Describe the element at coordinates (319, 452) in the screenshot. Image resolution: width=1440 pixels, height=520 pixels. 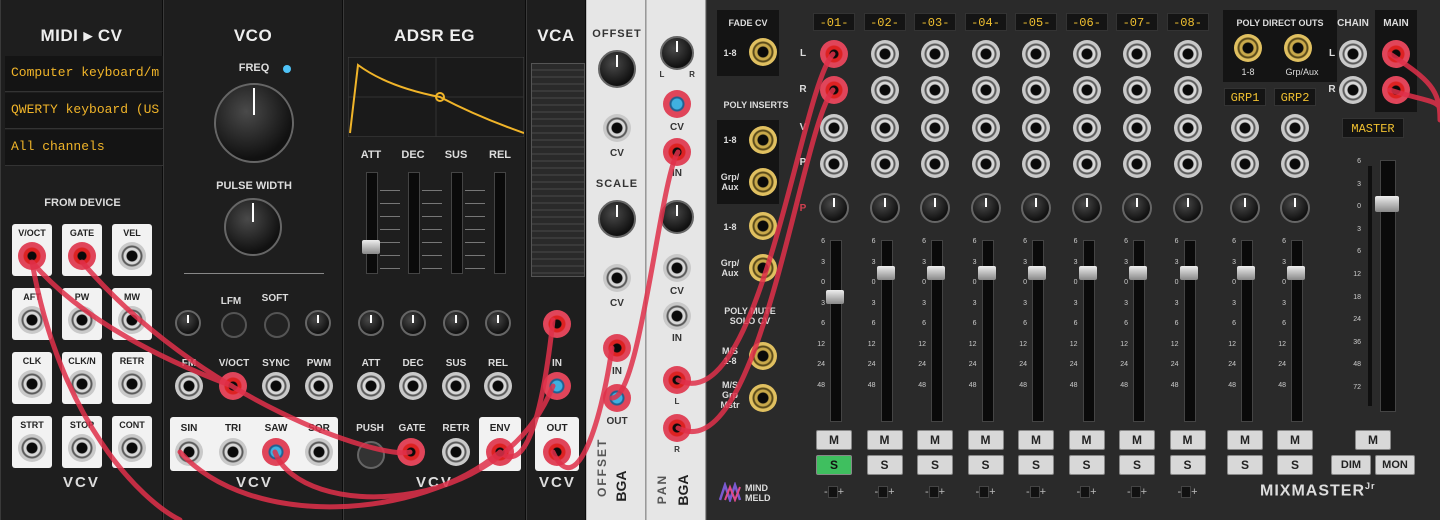
I see `sqr-output-jack` at that location.